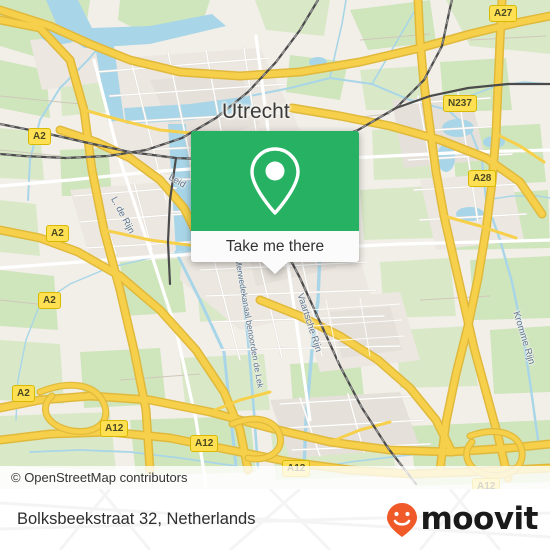 The width and height of the screenshot is (550, 550). Describe the element at coordinates (479, 519) in the screenshot. I see `moovit-wordmark: moovit` at that location.